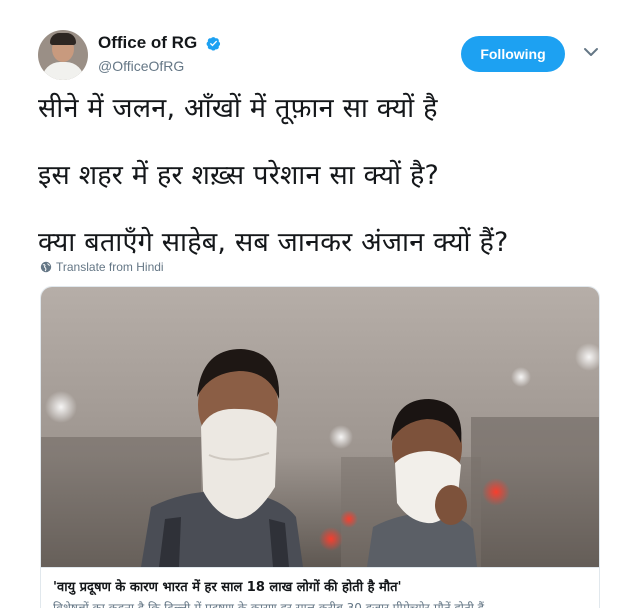 The image size is (617, 608). I want to click on globe-icon, so click(46, 267).